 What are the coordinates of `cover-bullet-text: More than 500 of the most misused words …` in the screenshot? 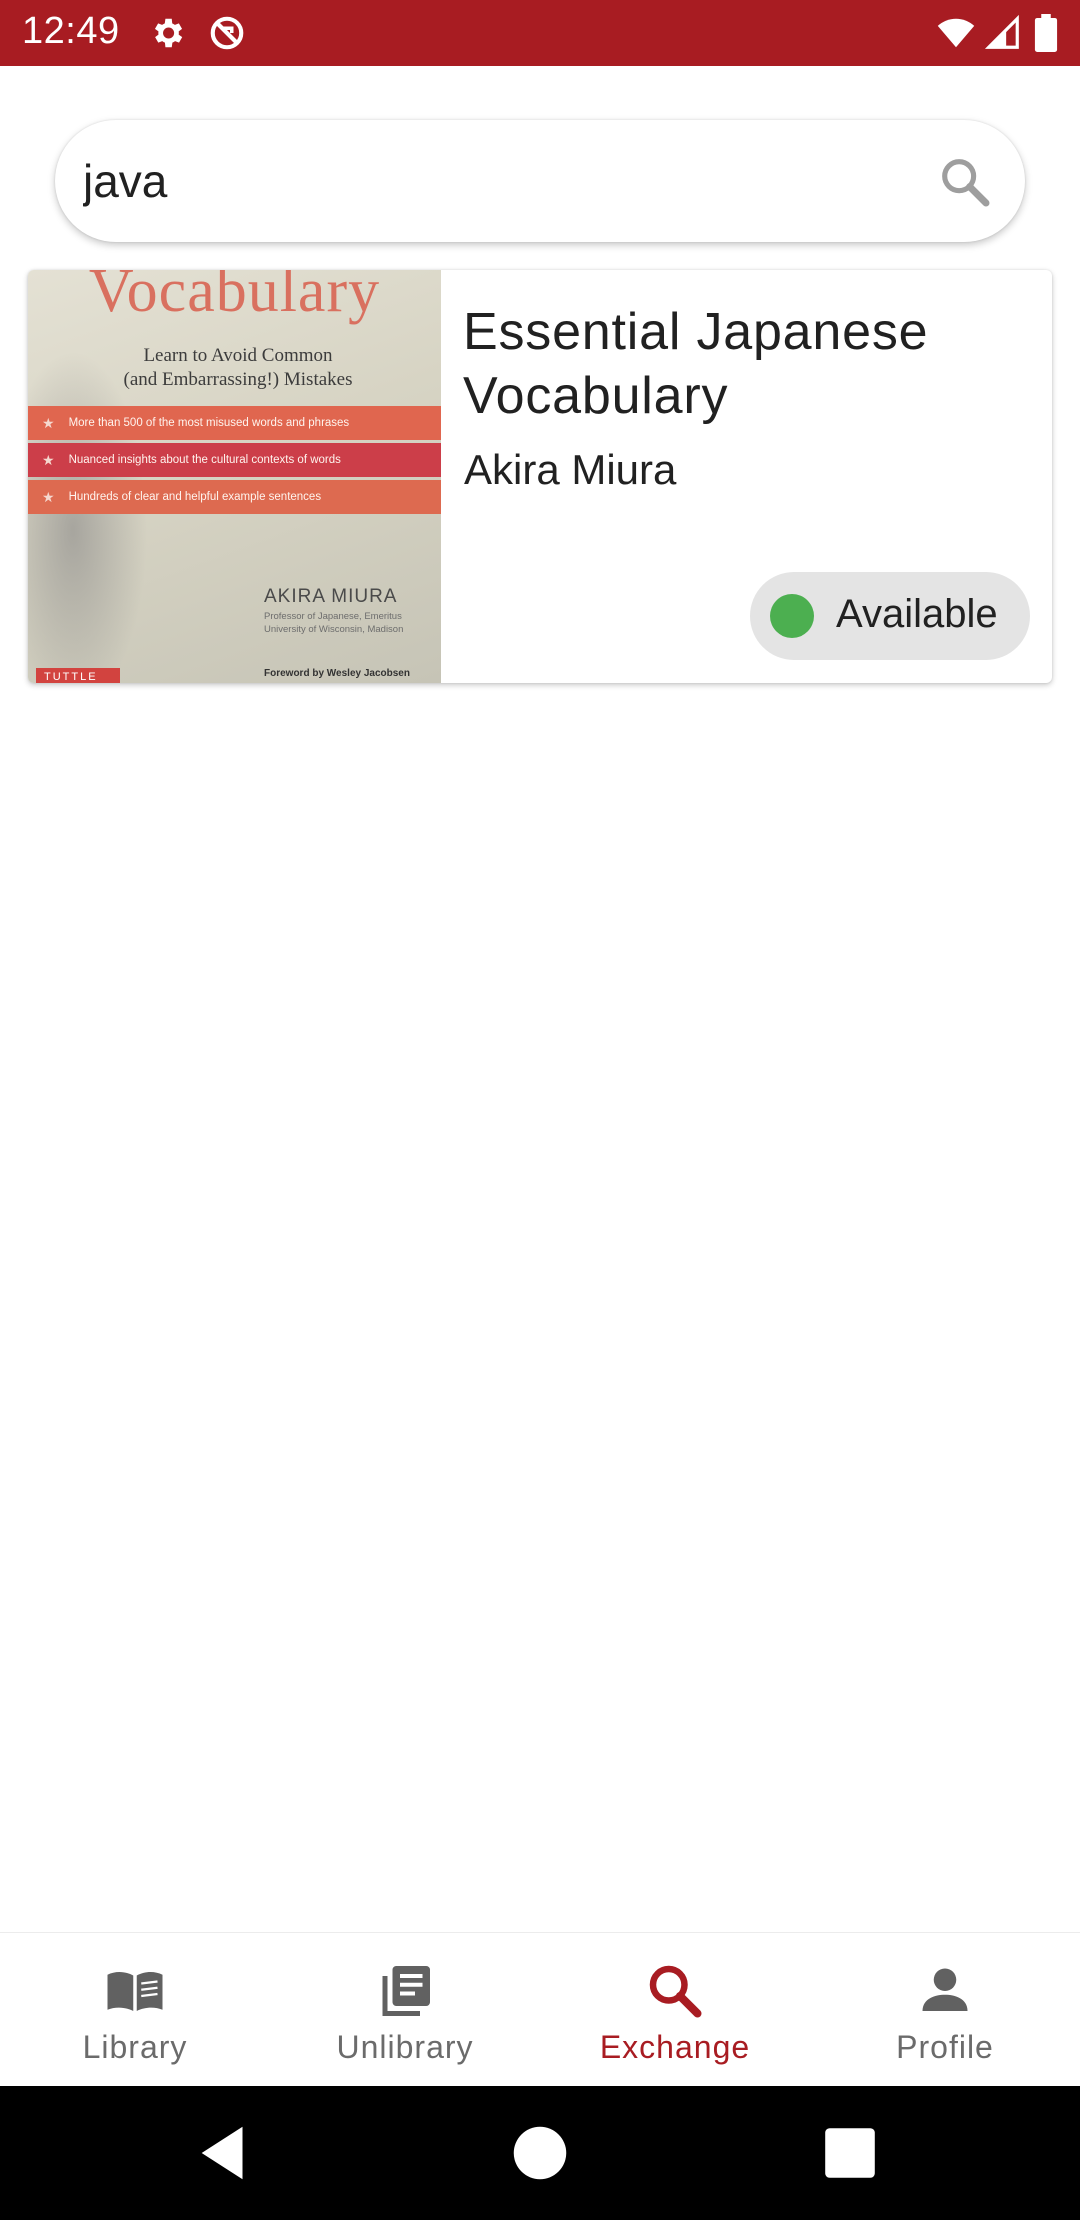 It's located at (209, 423).